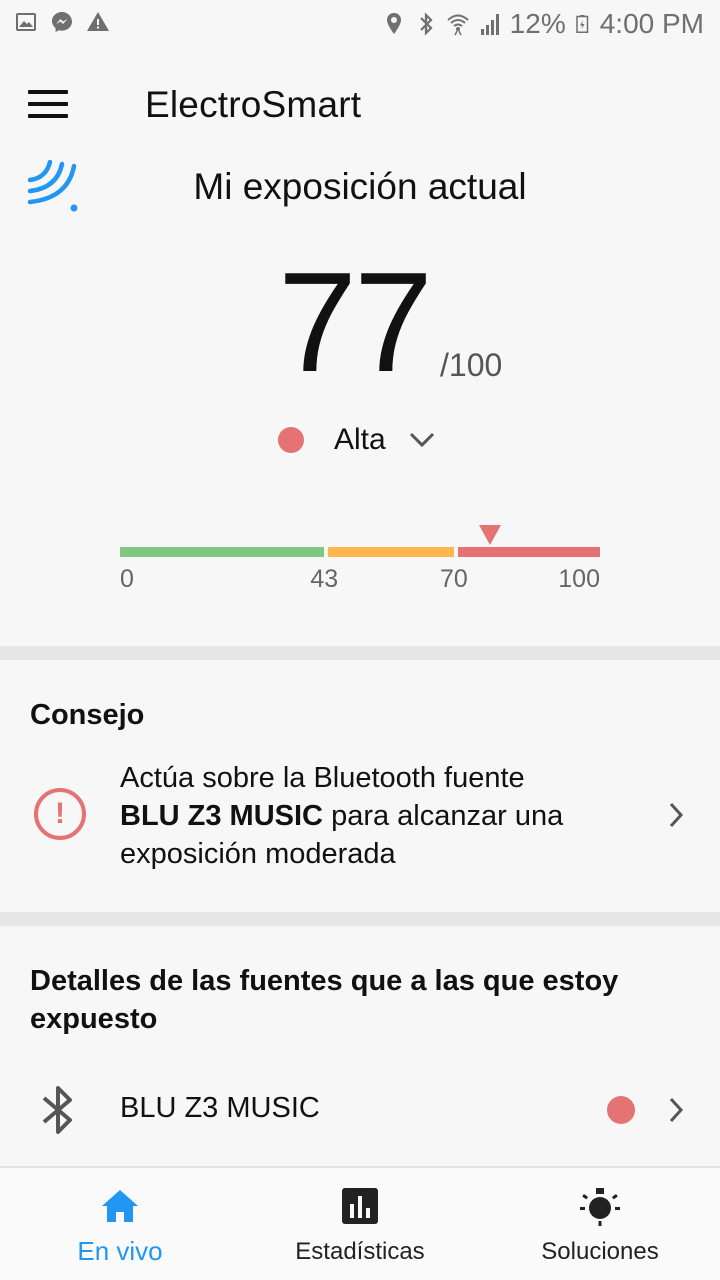 Image resolution: width=720 pixels, height=1280 pixels. What do you see at coordinates (621, 1110) in the screenshot?
I see `source-level-dot` at bounding box center [621, 1110].